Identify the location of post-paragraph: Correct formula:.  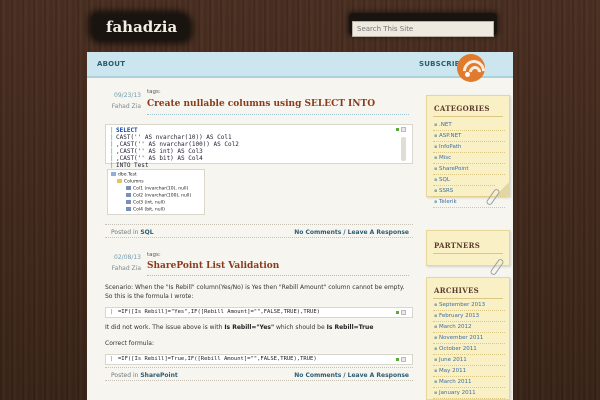
(129, 343).